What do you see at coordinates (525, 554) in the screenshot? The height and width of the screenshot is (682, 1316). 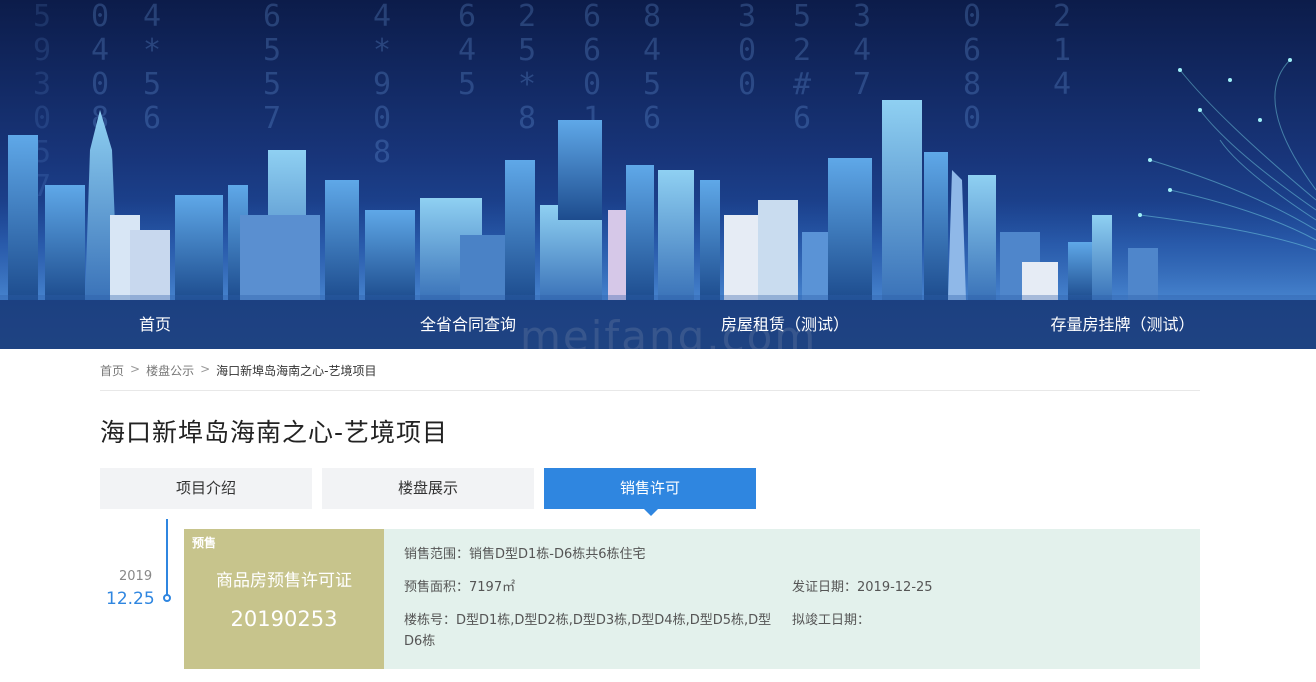 I see `permit-sale-scope: 销售范围：销售D型D1栋-D6栋共6栋住宅` at bounding box center [525, 554].